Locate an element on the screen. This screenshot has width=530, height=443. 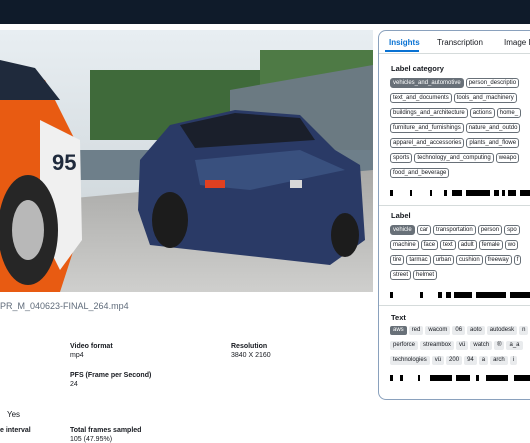
interval-label: e interval is located at coordinates (15, 430).